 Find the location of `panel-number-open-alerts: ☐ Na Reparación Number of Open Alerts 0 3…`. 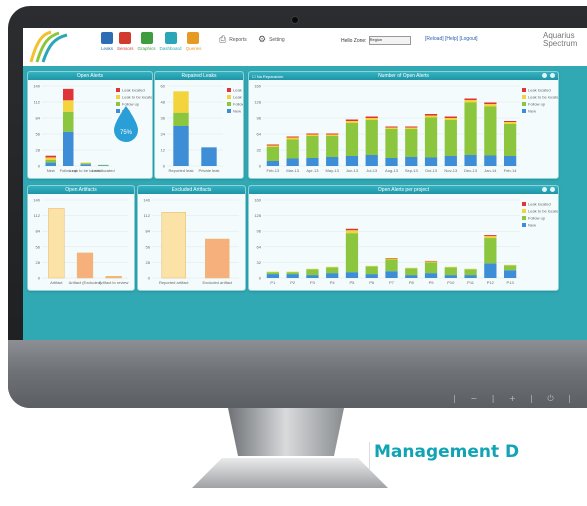

panel-number-open-alerts: ☐ Na Reparación Number of Open Alerts 0 3… is located at coordinates (403, 125).